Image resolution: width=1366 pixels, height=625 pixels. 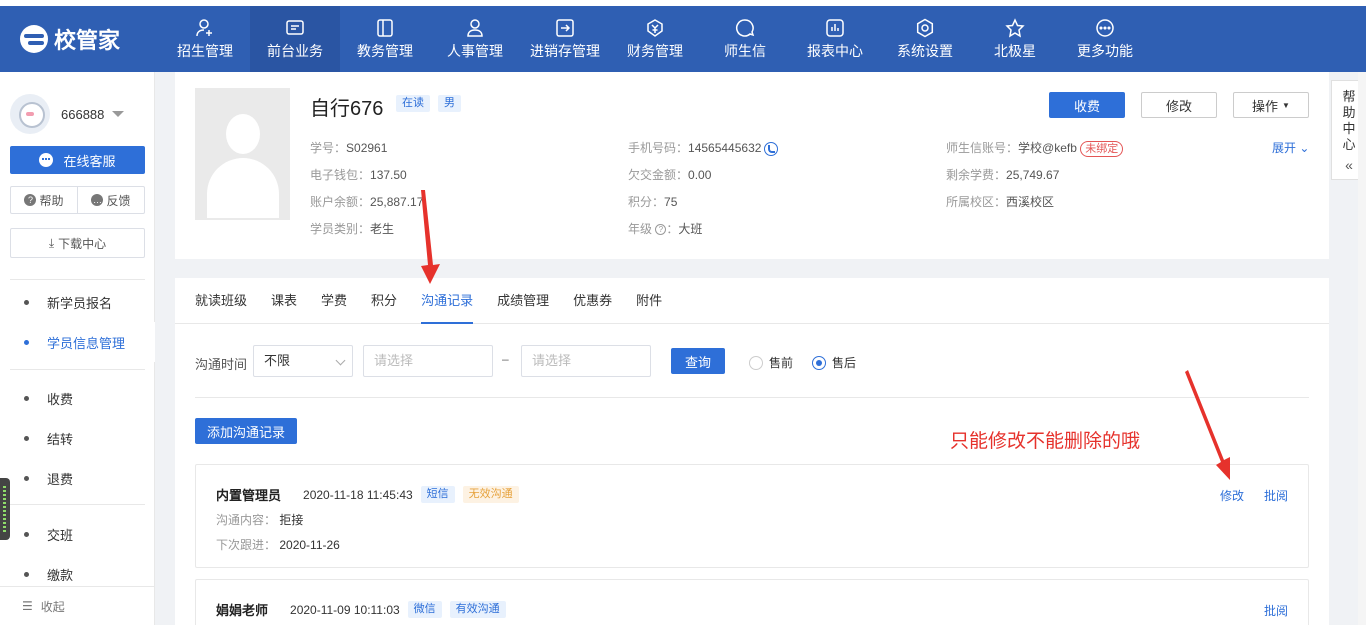 I want to click on record-author: 娟娟老师, so click(x=242, y=610).